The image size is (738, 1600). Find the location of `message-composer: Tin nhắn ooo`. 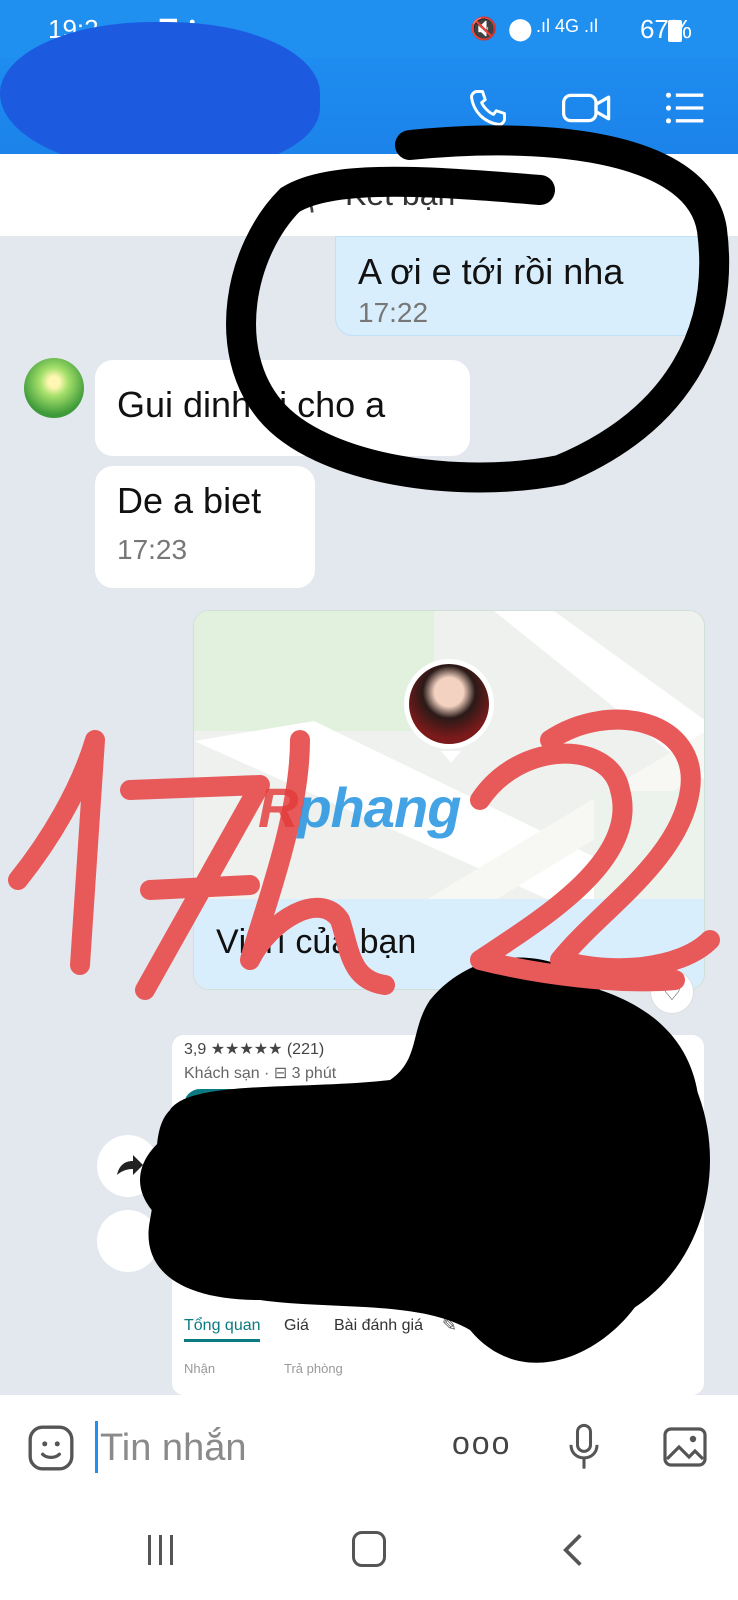

message-composer: Tin nhắn ooo is located at coordinates (369, 1450).